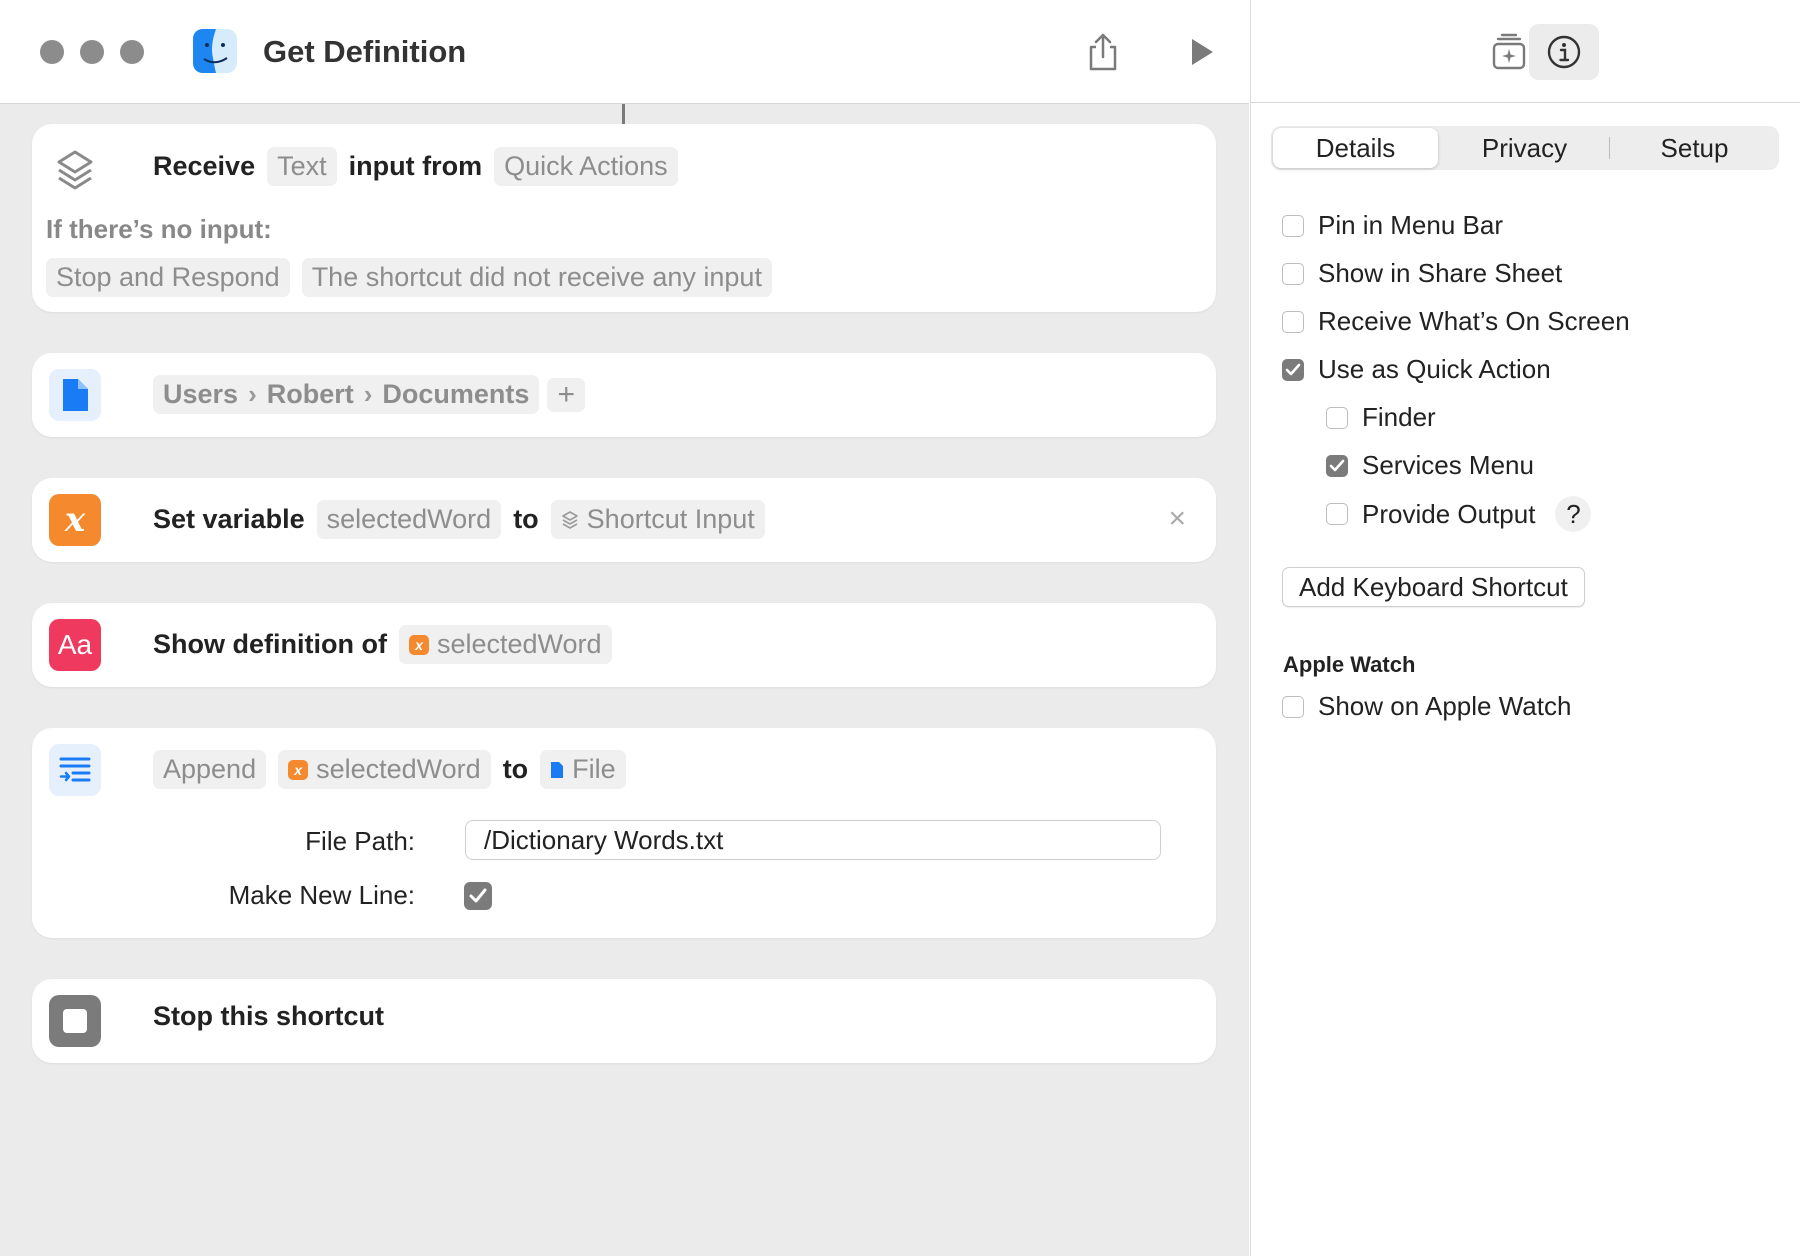  I want to click on dictionary-icon: Aa, so click(75, 645).